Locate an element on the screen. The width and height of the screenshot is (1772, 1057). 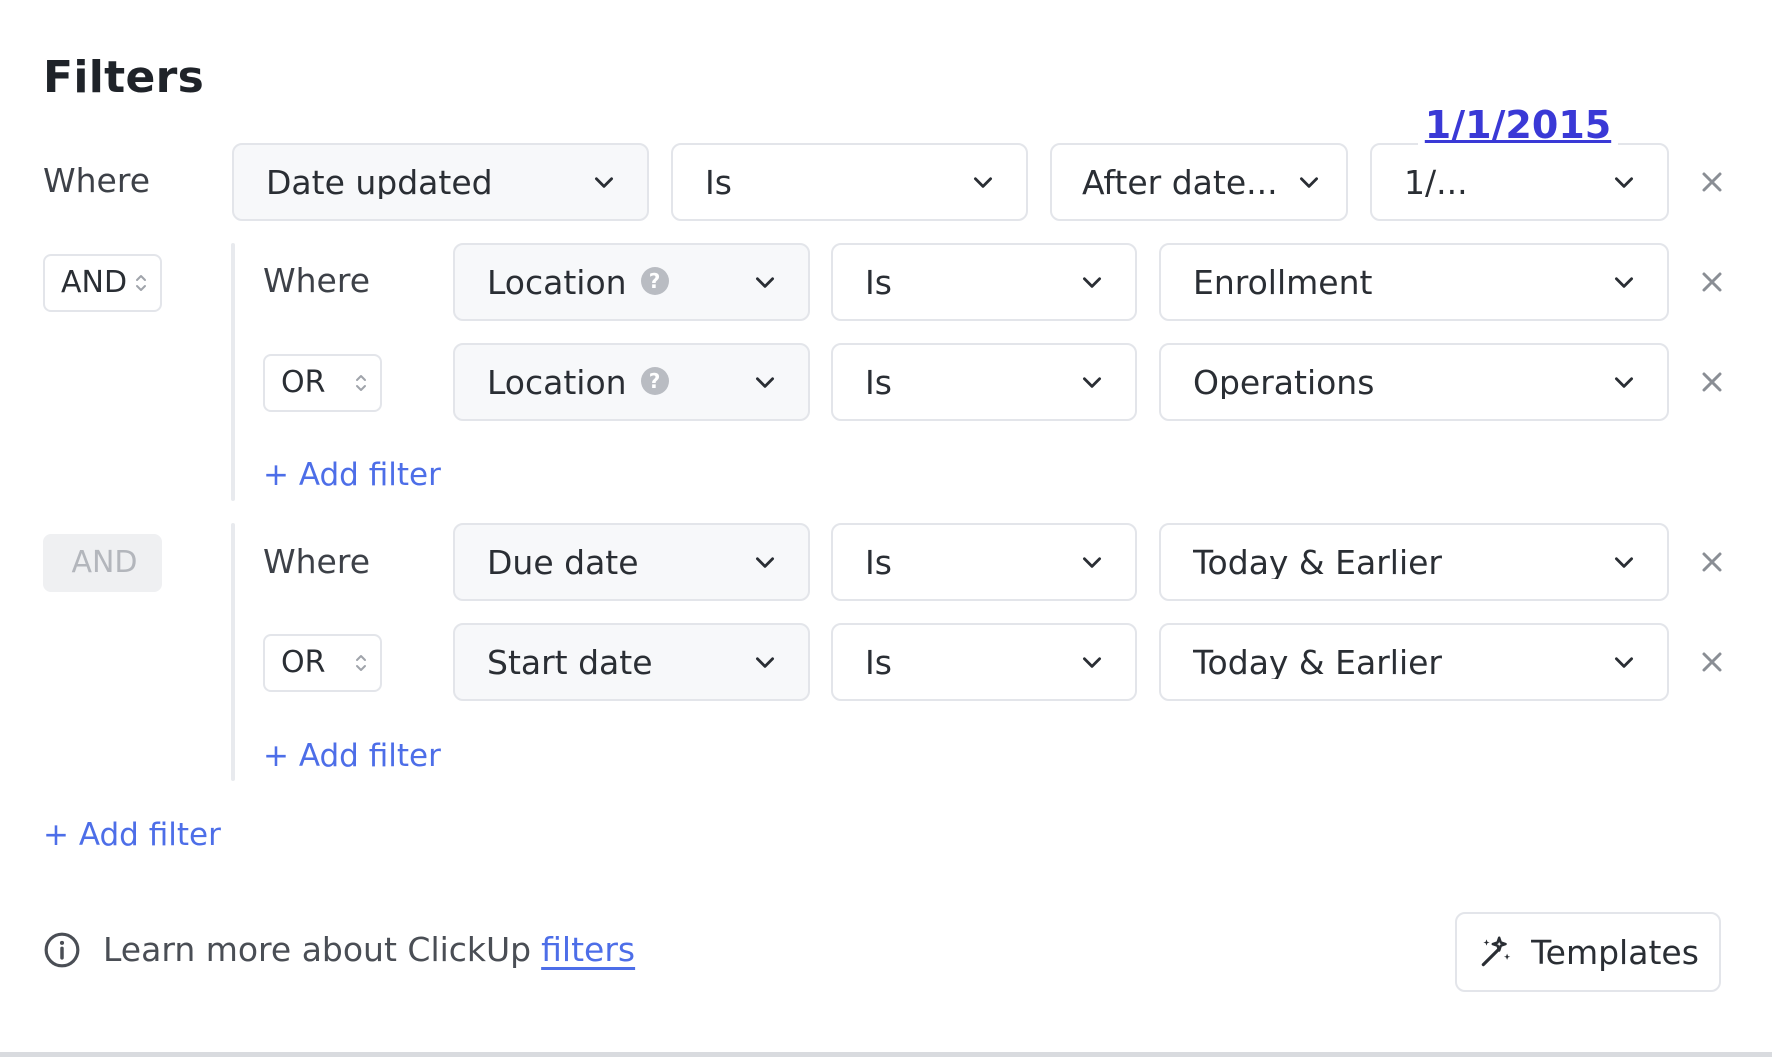
templates-label: Templates is located at coordinates (1615, 952).